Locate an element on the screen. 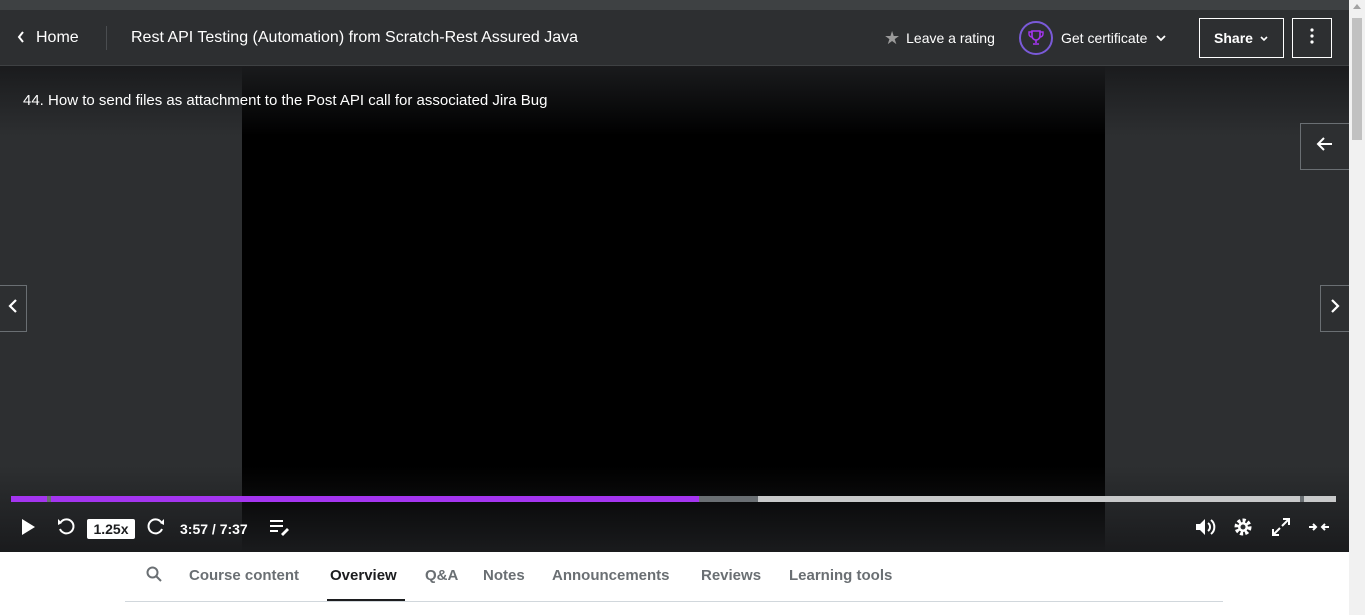 The width and height of the screenshot is (1365, 615). volume-button is located at coordinates (1205, 529).